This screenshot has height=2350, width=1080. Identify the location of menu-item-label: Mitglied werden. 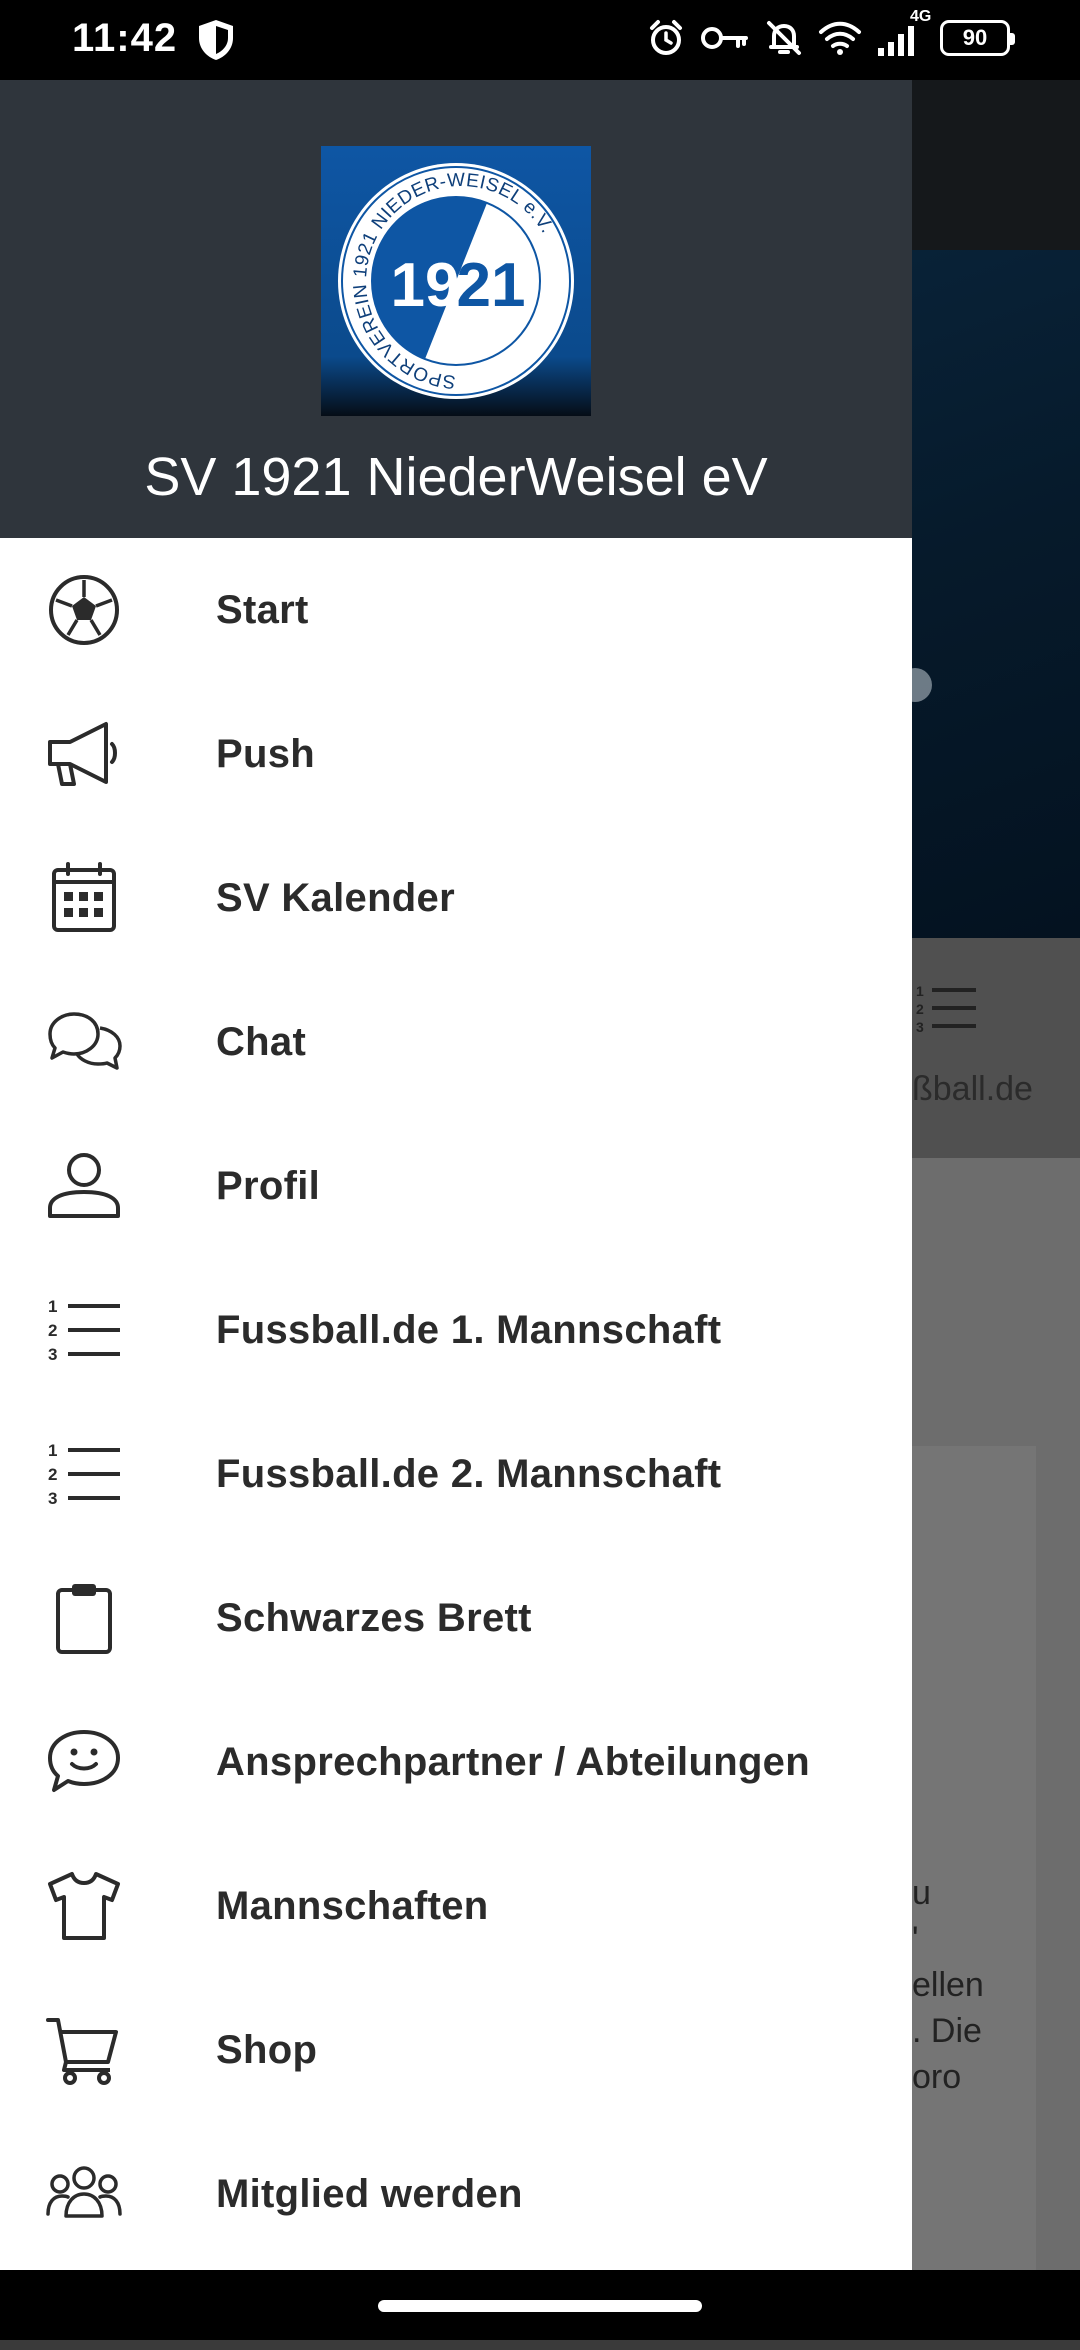
(369, 2194).